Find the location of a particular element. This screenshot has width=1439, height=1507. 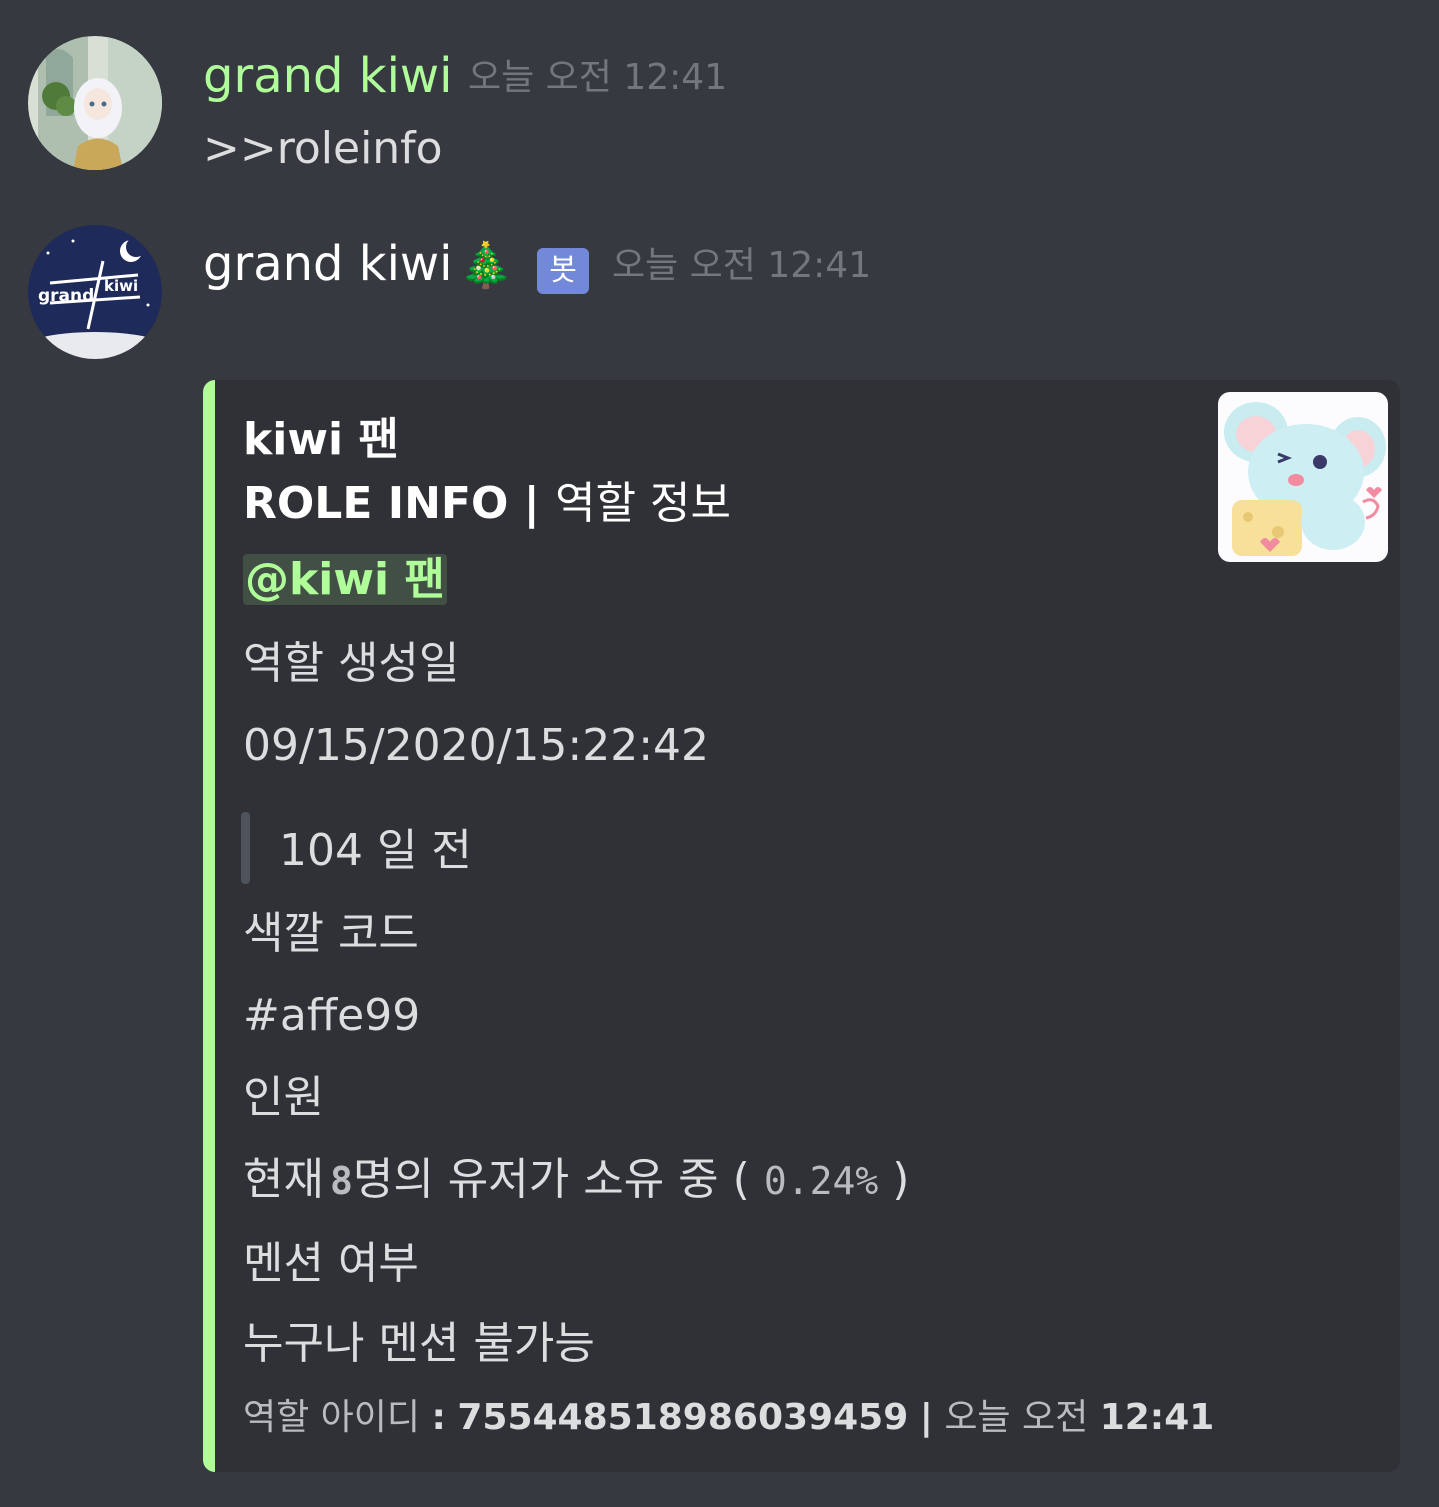

members-value: 현재 8명의 유저가 소유 중 ( 0.24% ) is located at coordinates (576, 1180).